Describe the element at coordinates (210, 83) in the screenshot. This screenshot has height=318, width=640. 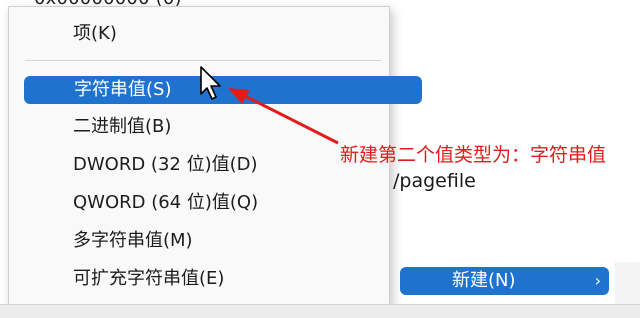
I see `mouse-pointer-icon` at that location.